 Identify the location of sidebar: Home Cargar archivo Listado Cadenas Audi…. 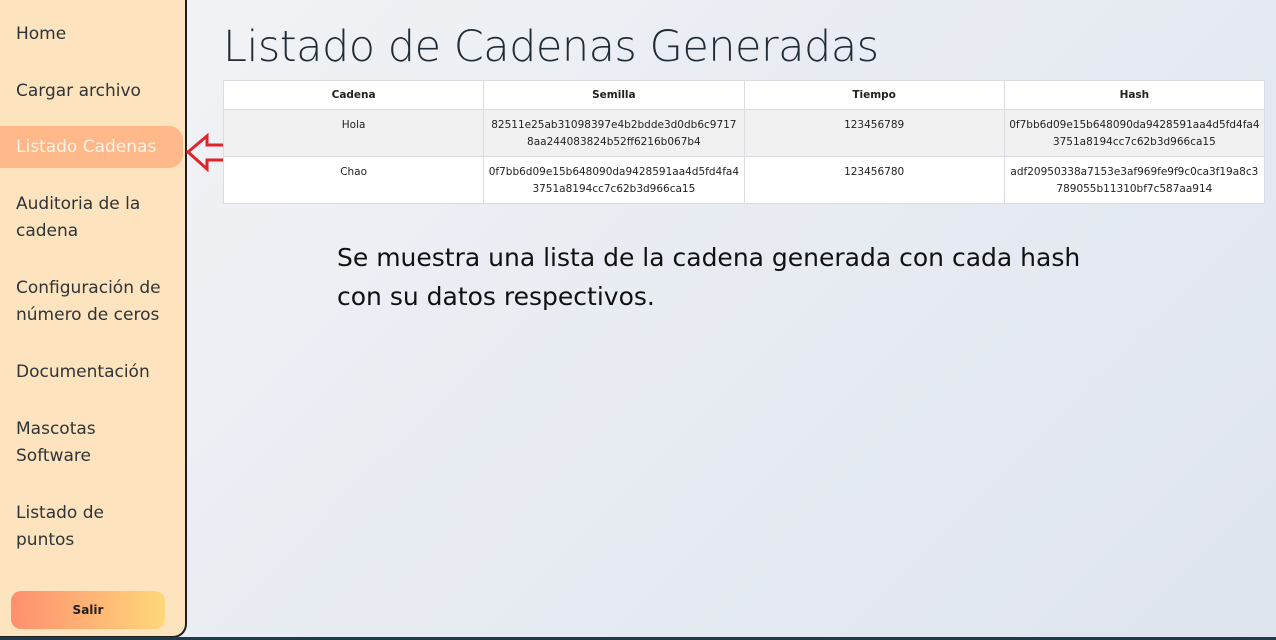
(93, 319).